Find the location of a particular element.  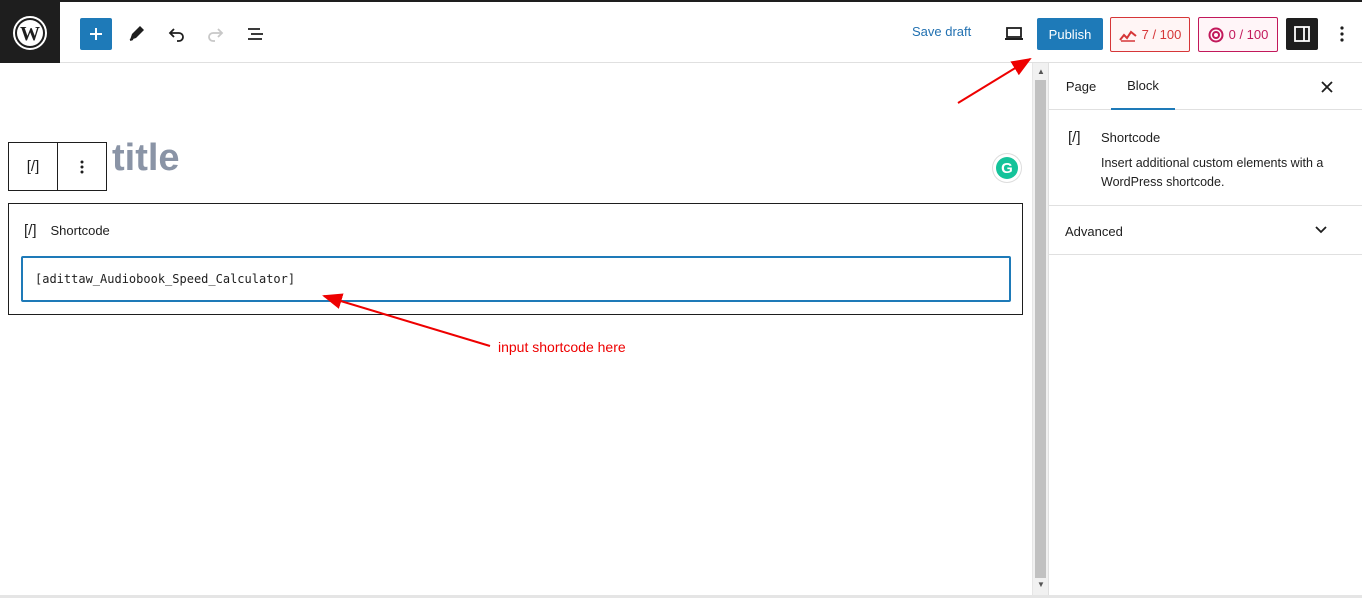

tab-page: Page is located at coordinates (1081, 86).